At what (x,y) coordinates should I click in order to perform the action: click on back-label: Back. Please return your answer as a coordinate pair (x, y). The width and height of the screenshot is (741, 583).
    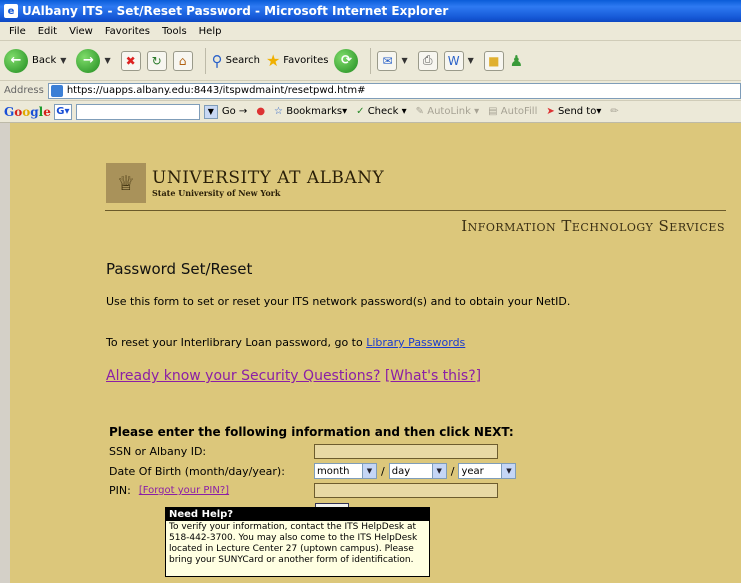
    Looking at the image, I should click on (44, 60).